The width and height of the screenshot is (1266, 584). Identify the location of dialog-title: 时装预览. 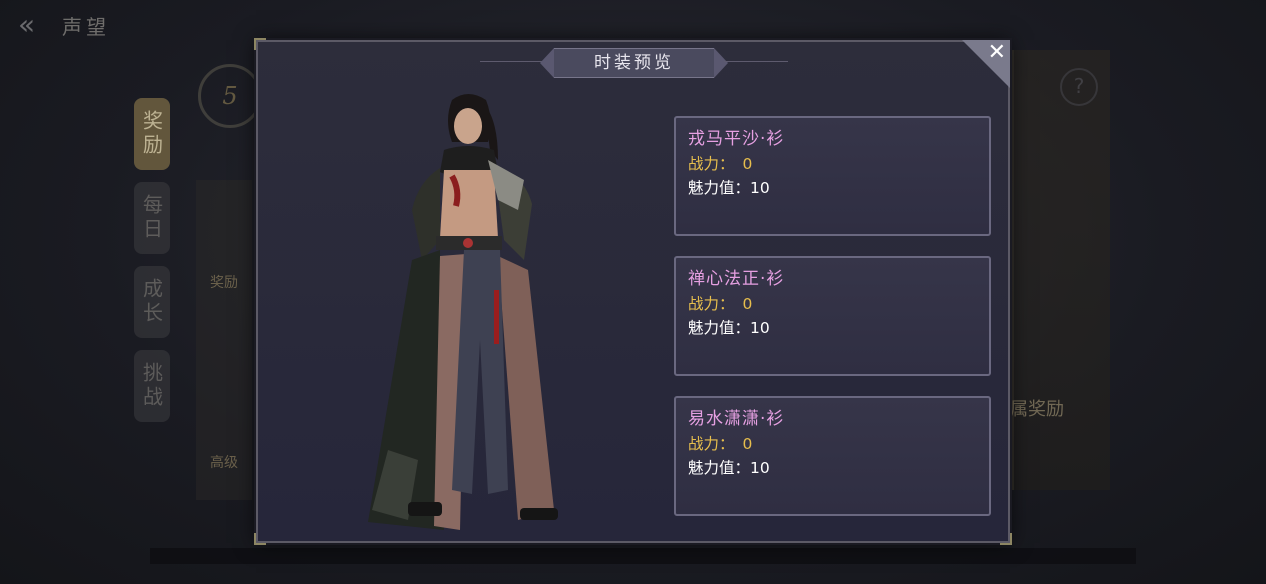
(634, 63).